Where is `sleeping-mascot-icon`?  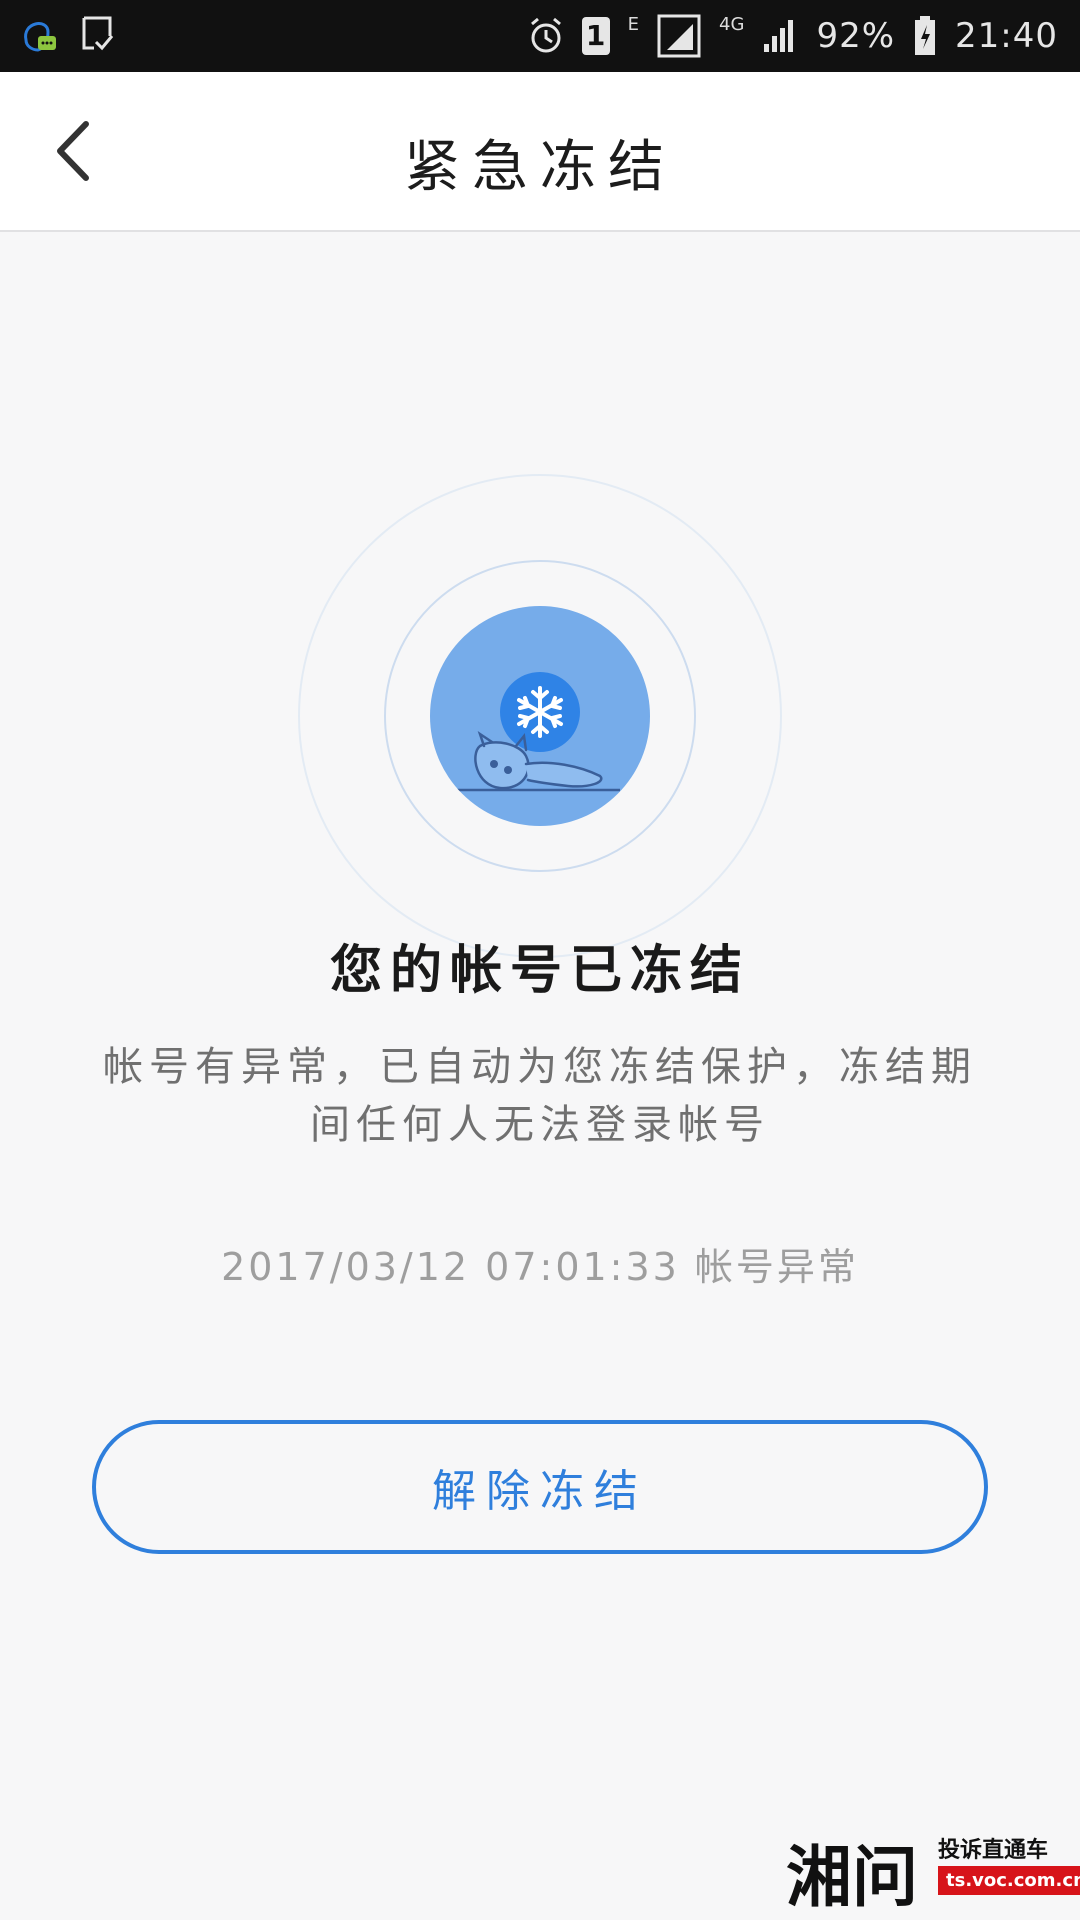 sleeping-mascot-icon is located at coordinates (535, 761).